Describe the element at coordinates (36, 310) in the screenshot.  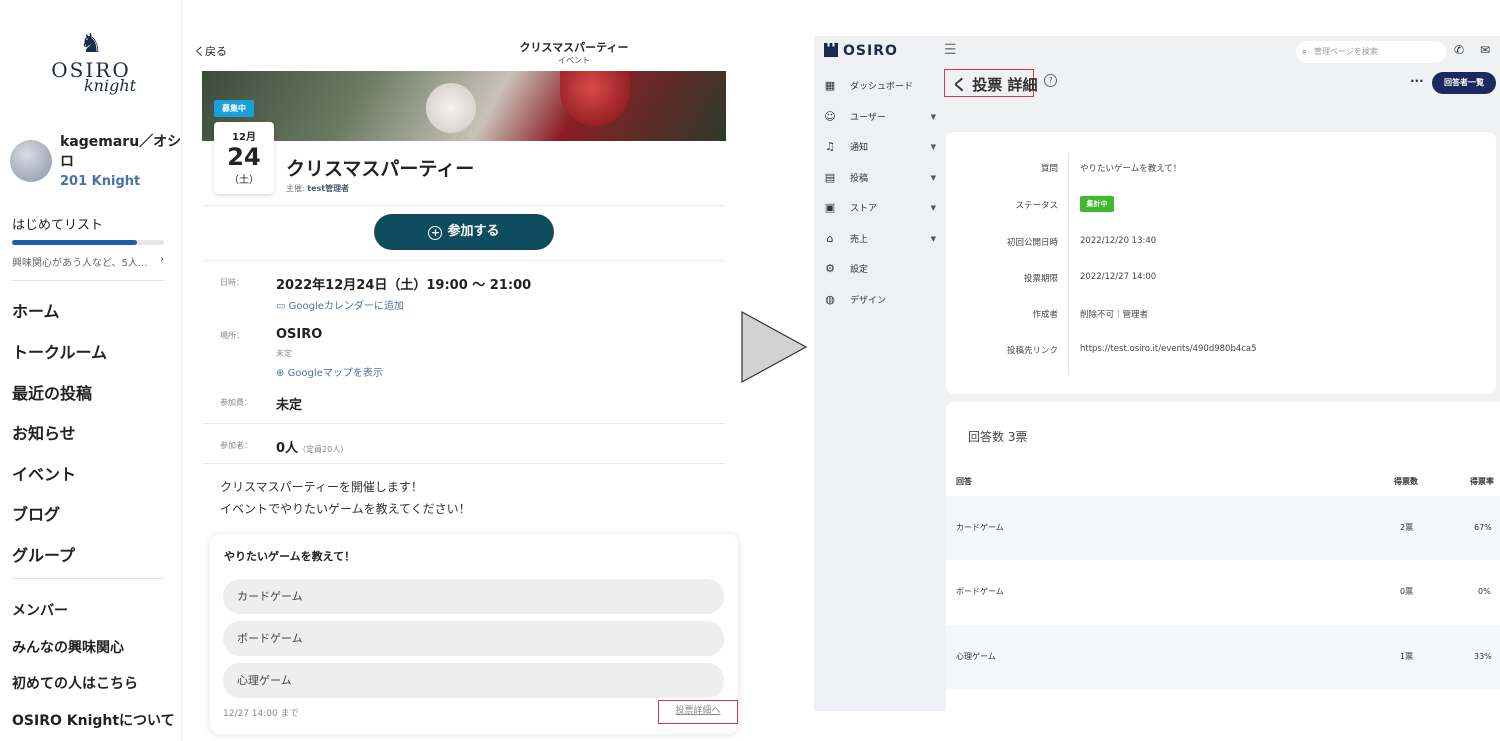
I see `nav-home: ホーム` at that location.